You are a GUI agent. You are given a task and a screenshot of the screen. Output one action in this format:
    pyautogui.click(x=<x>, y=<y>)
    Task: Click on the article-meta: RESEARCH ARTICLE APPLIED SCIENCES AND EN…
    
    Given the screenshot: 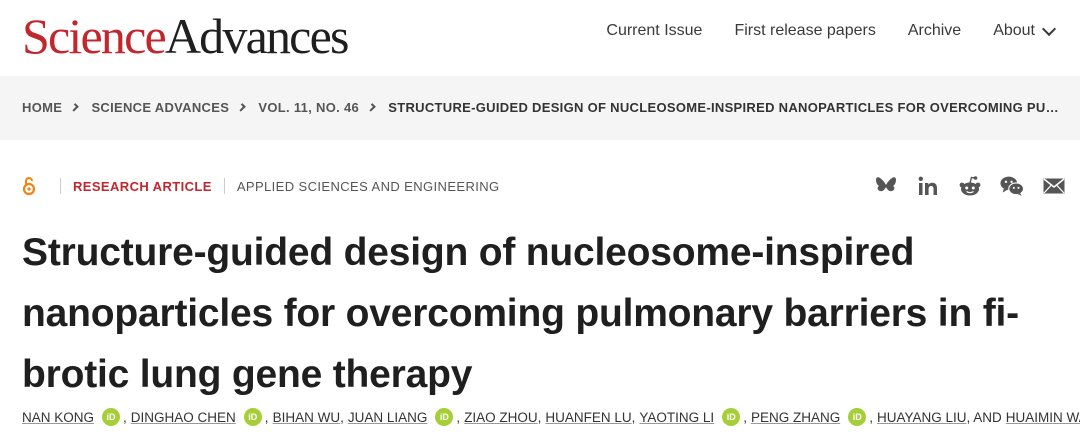 What is the action you would take?
    pyautogui.click(x=261, y=186)
    